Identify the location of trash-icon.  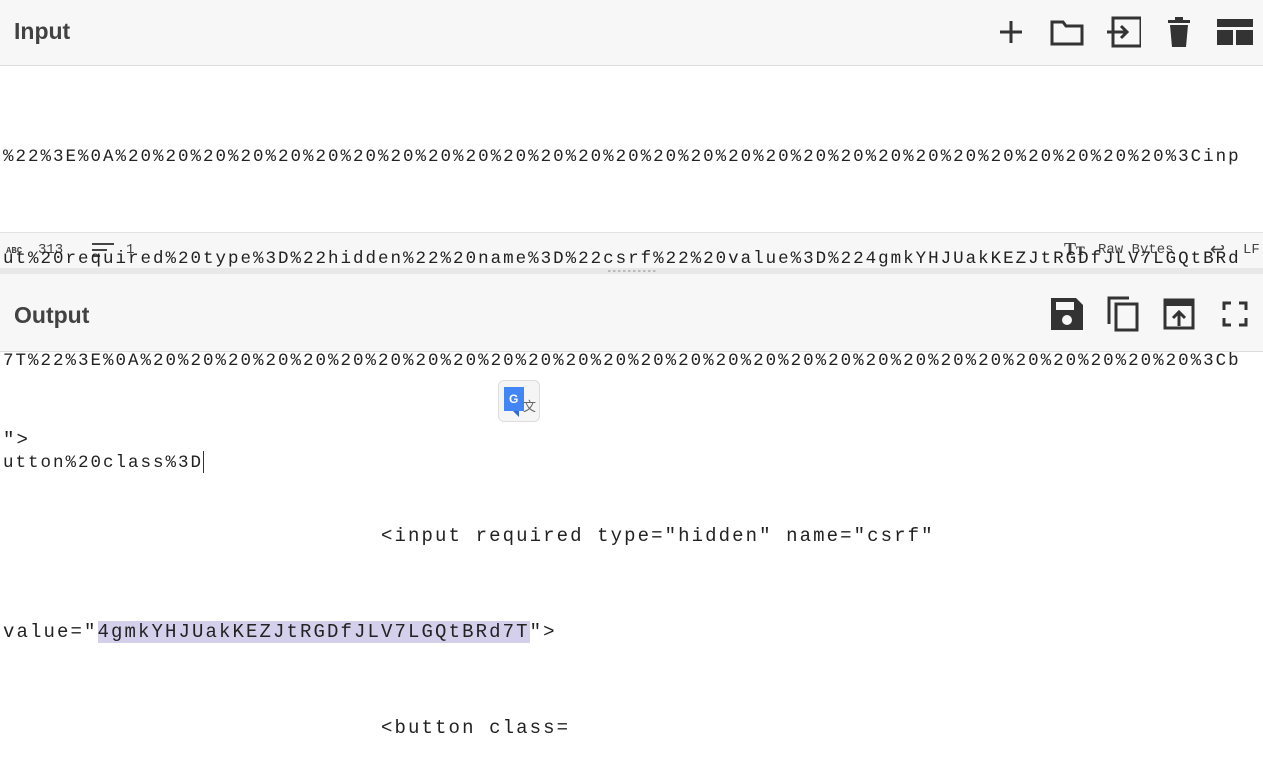
(1179, 32).